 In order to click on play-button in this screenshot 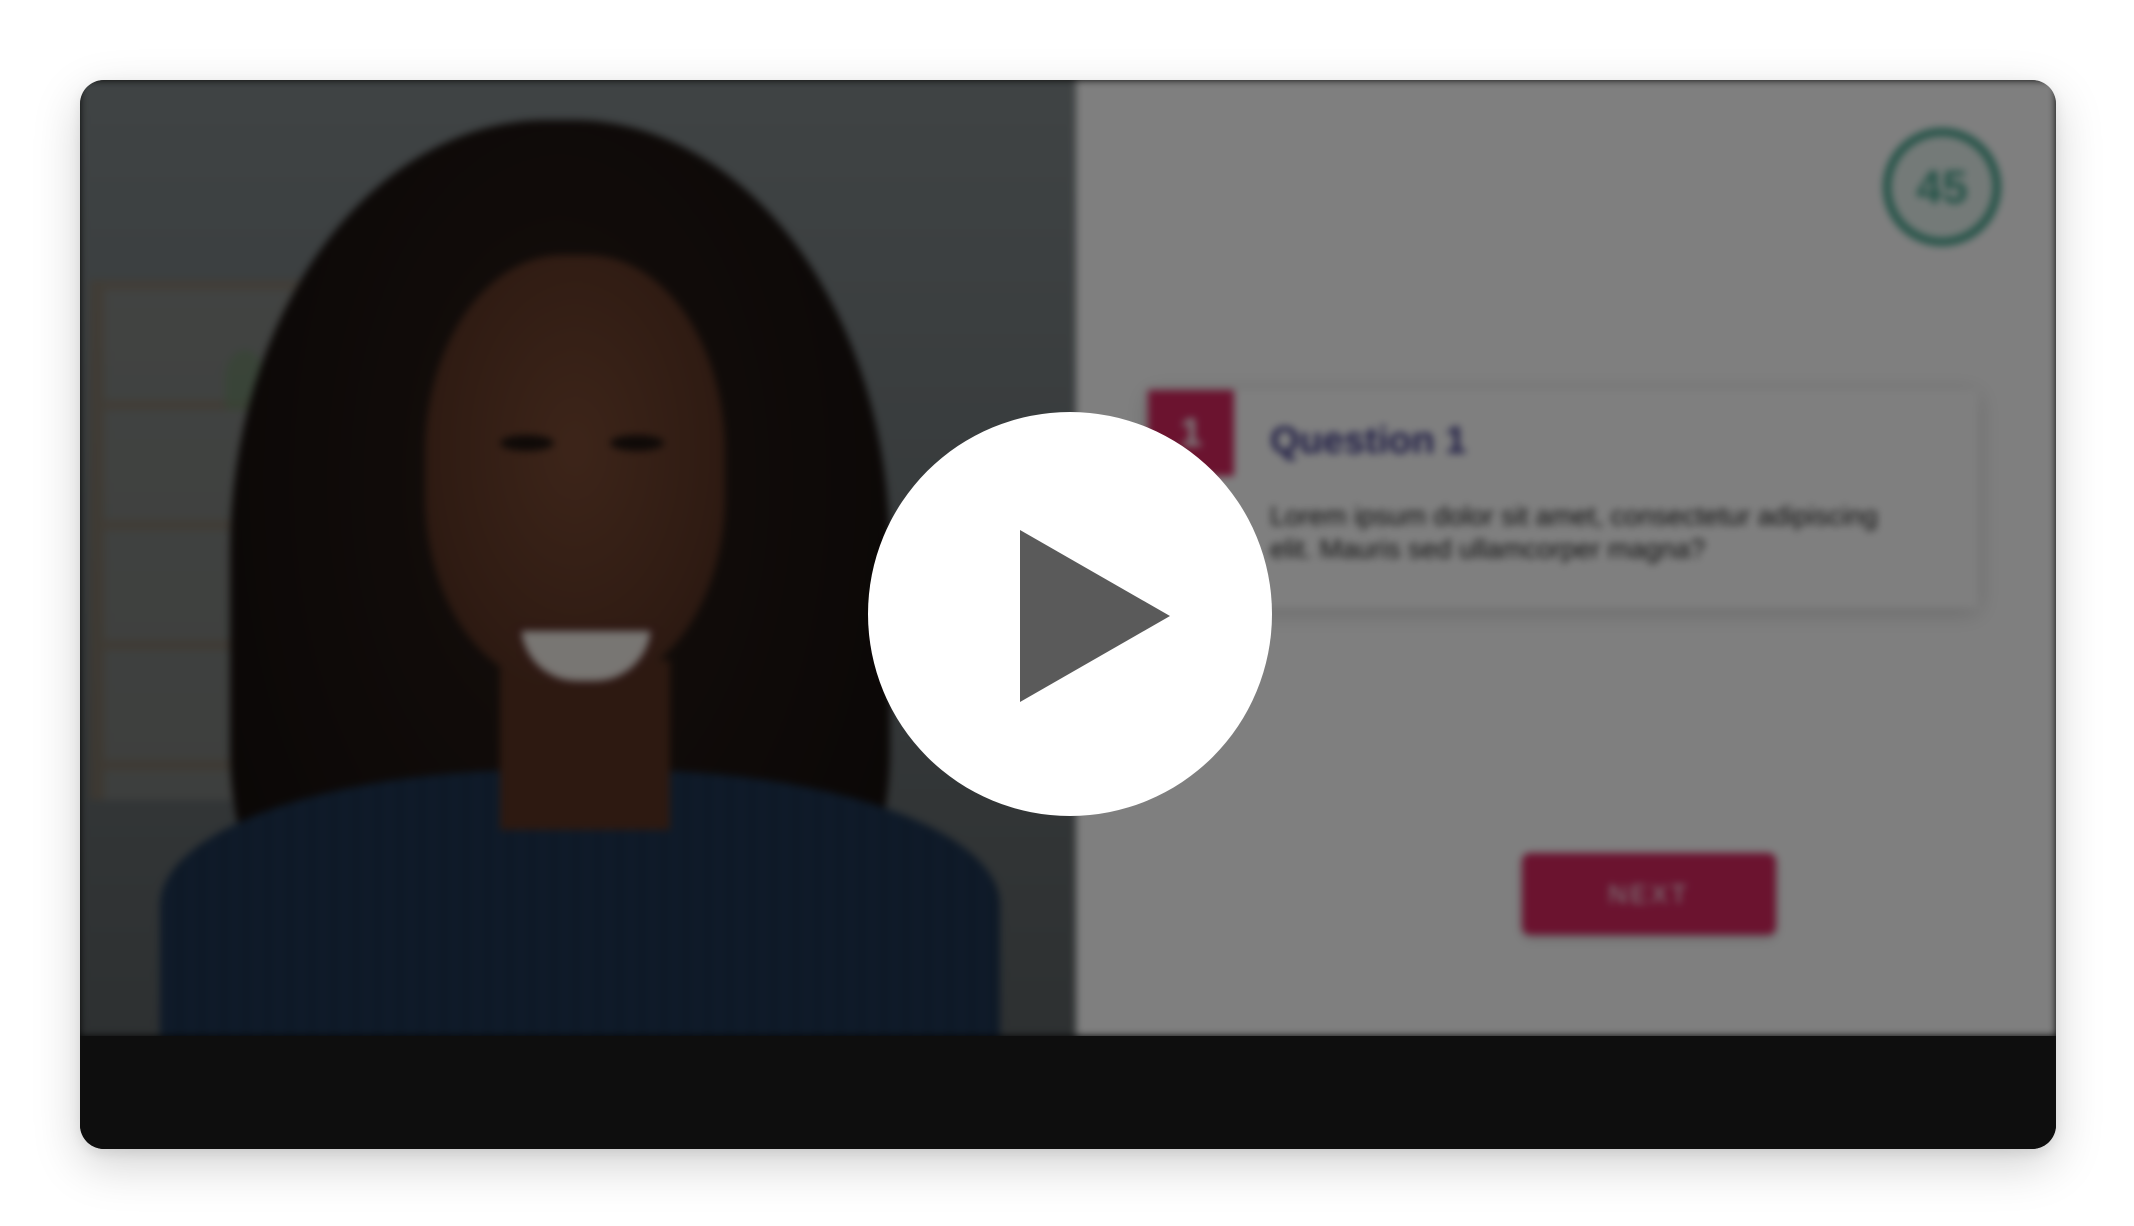, I will do `click(1070, 614)`.